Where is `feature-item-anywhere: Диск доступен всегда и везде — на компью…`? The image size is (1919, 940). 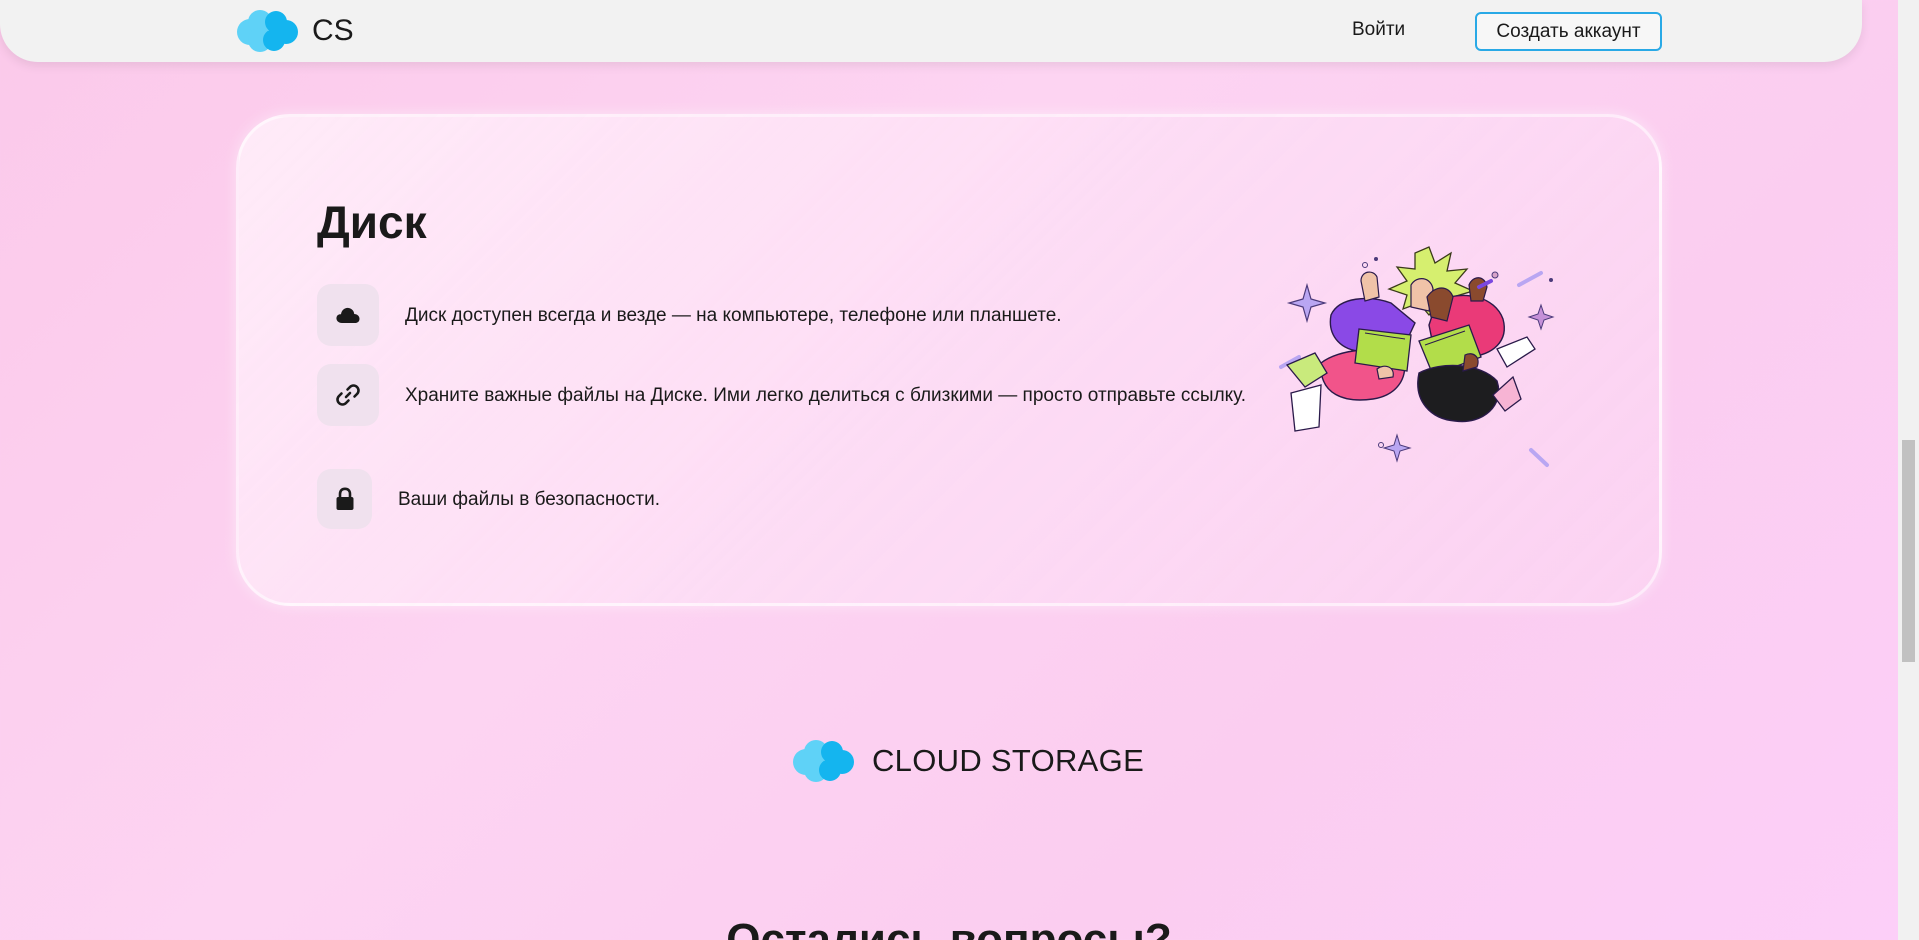 feature-item-anywhere: Диск доступен всегда и везде — на компью… is located at coordinates (786, 315).